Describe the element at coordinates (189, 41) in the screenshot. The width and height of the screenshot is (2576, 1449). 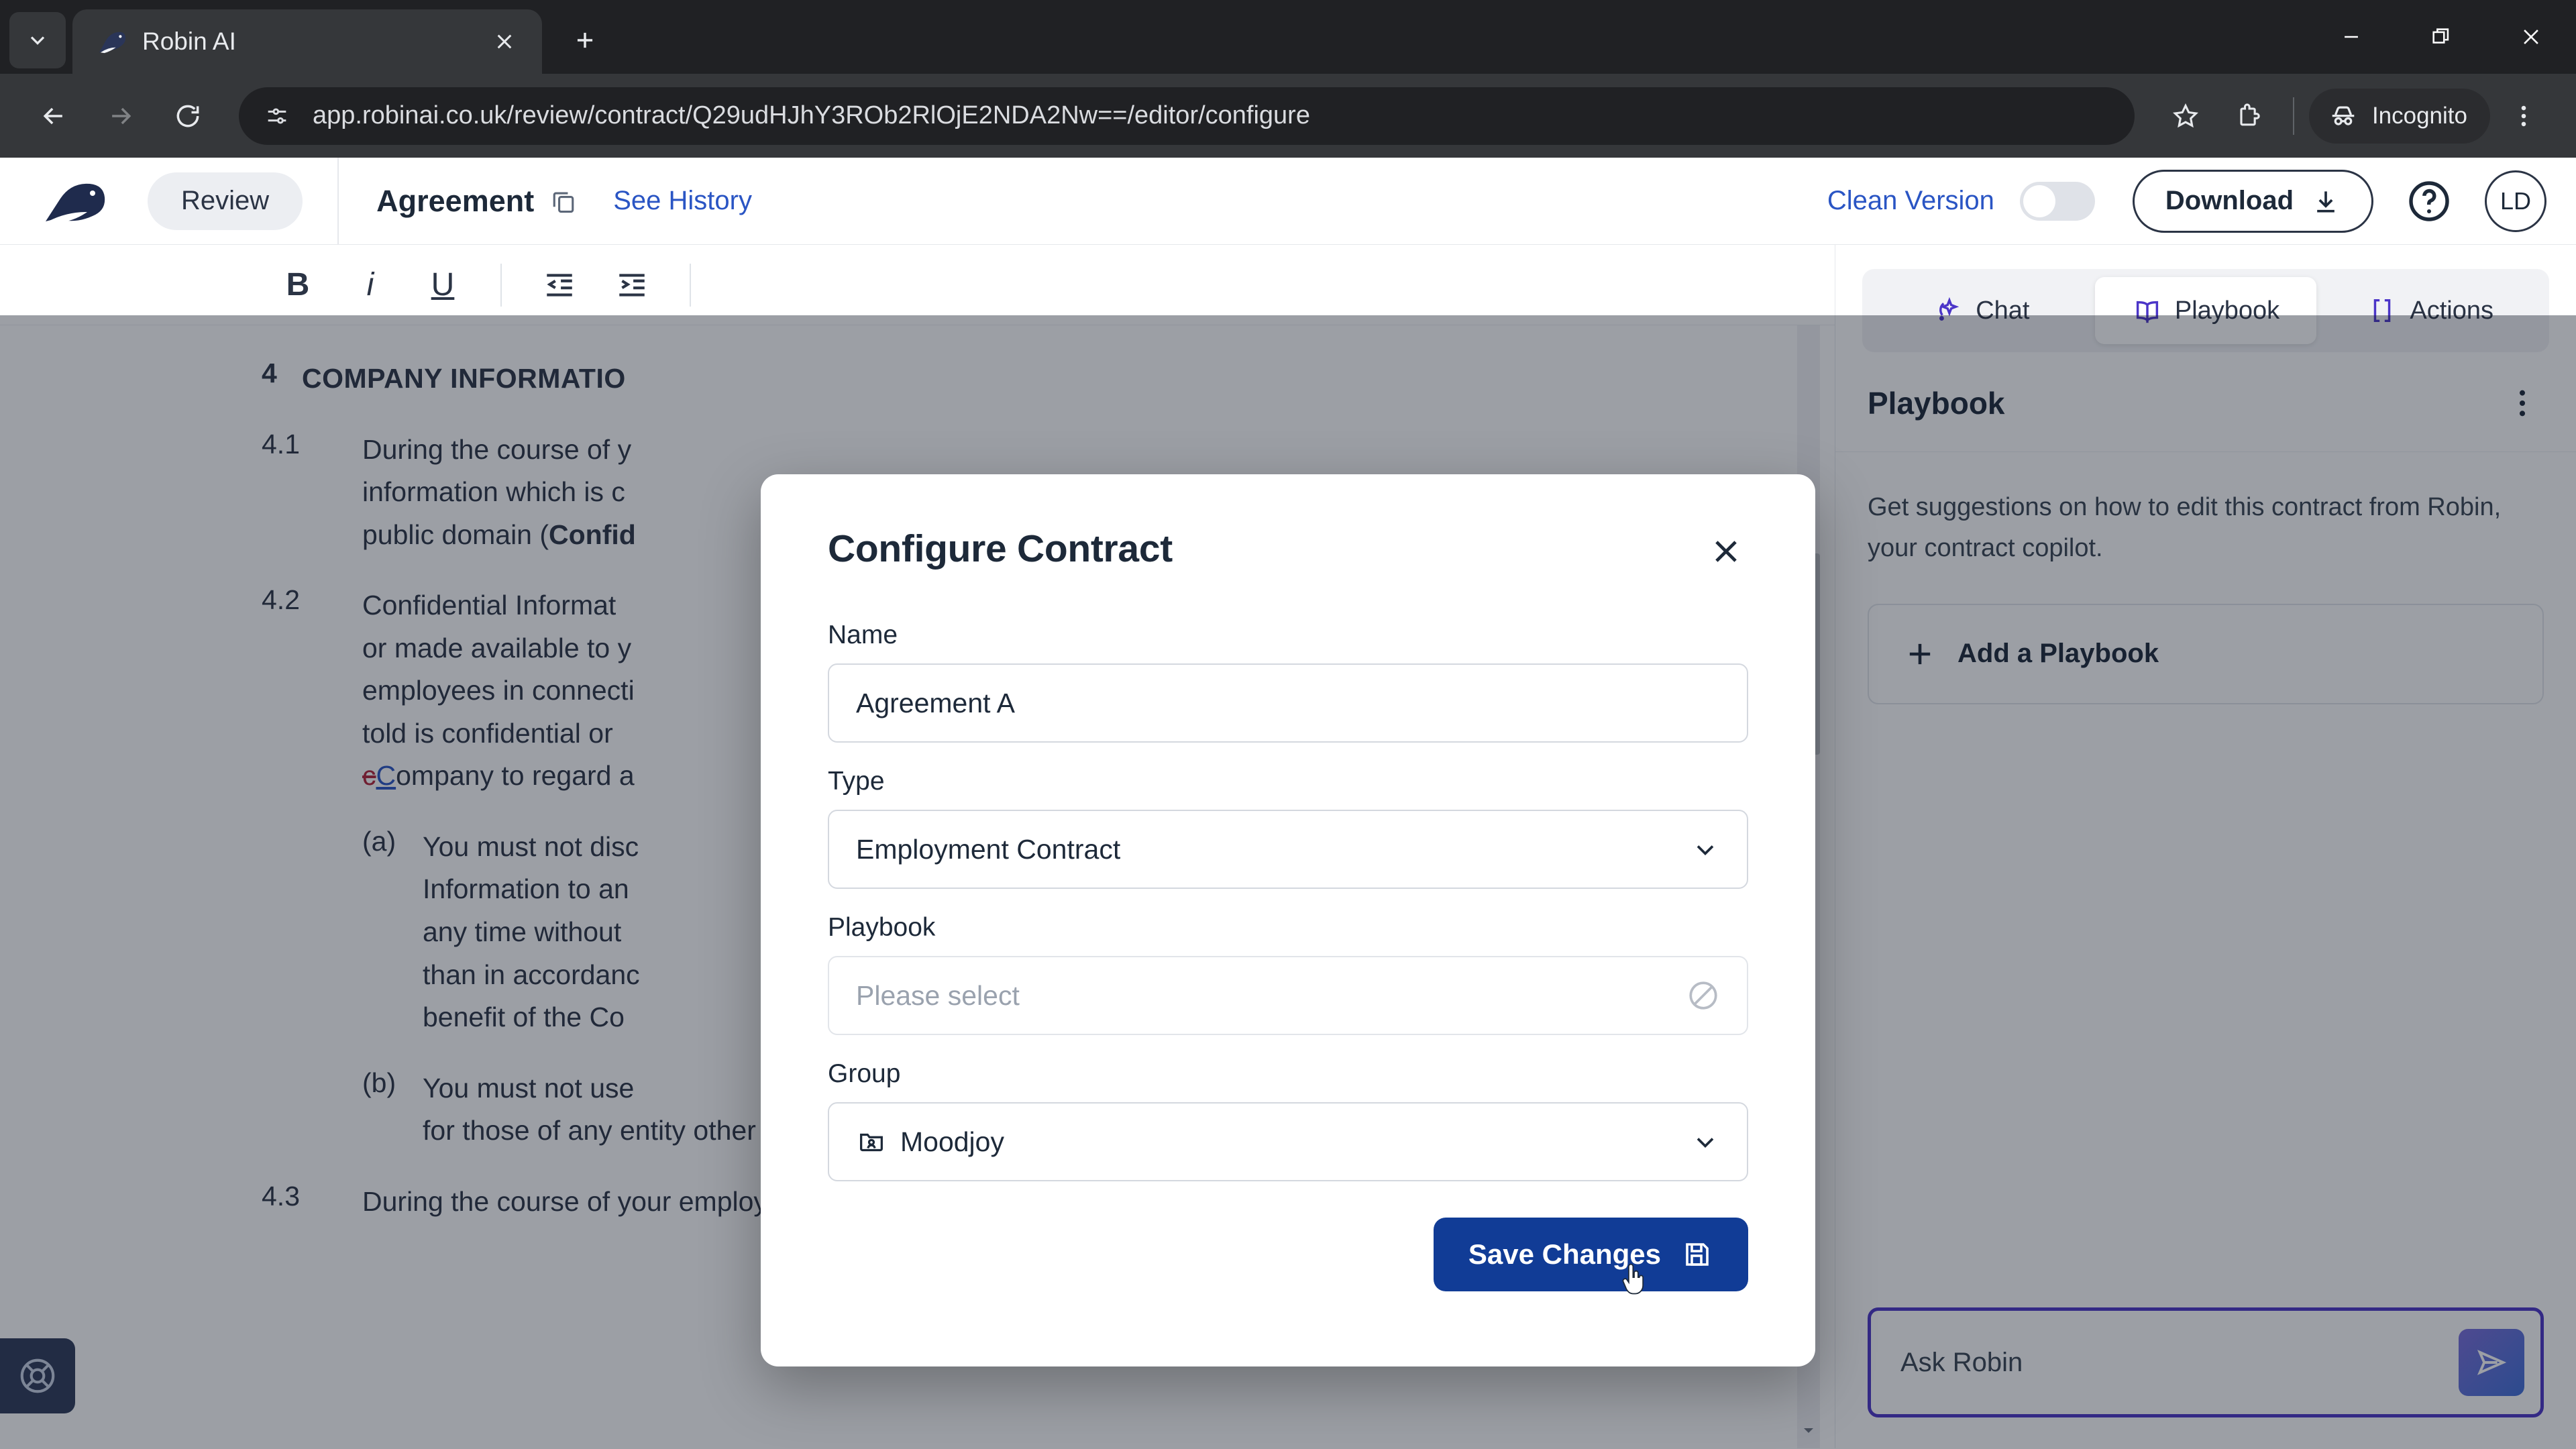
I see `tab-title: Robin AI` at that location.